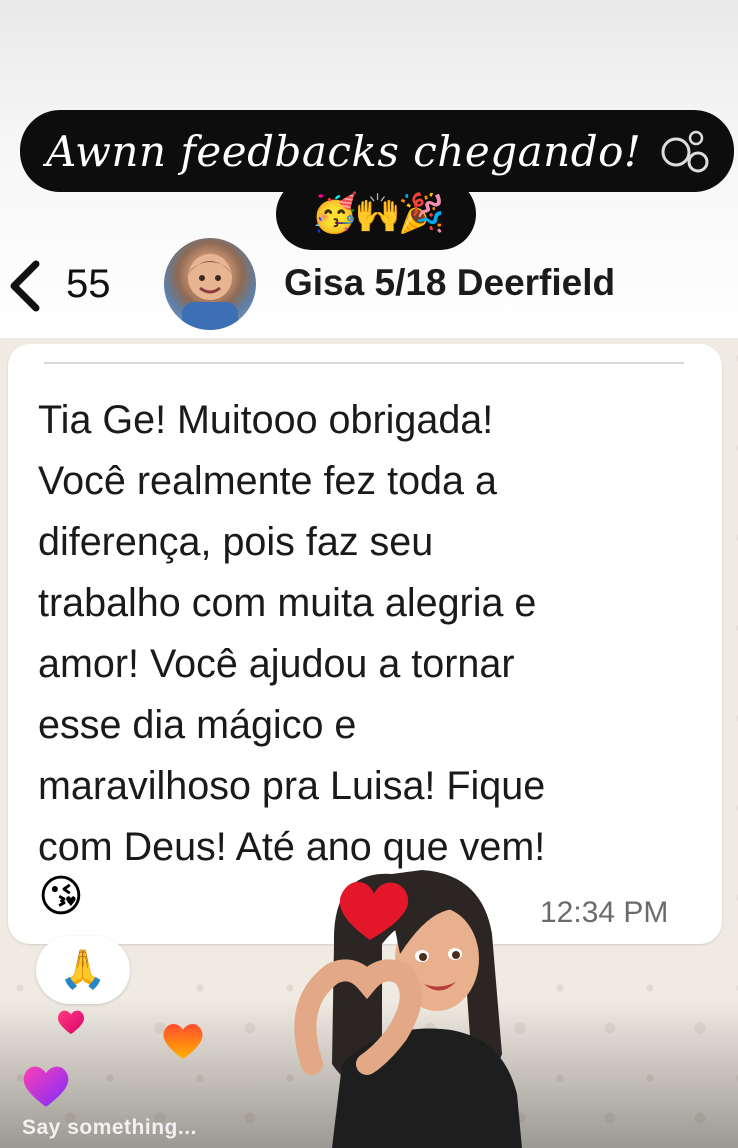 The image size is (738, 1148). I want to click on contact-avatar, so click(210, 284).